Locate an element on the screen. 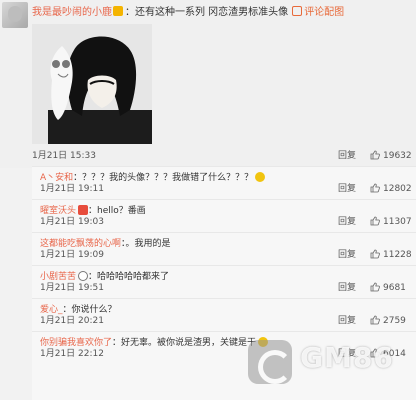 This screenshot has height=400, width=416. comment-text-line: 爱心_：你说什么？ is located at coordinates (228, 310).